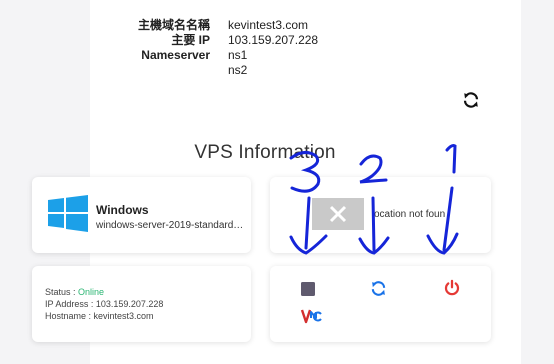 This screenshot has width=554, height=364. What do you see at coordinates (91, 292) in the screenshot?
I see `status-badge: Online` at bounding box center [91, 292].